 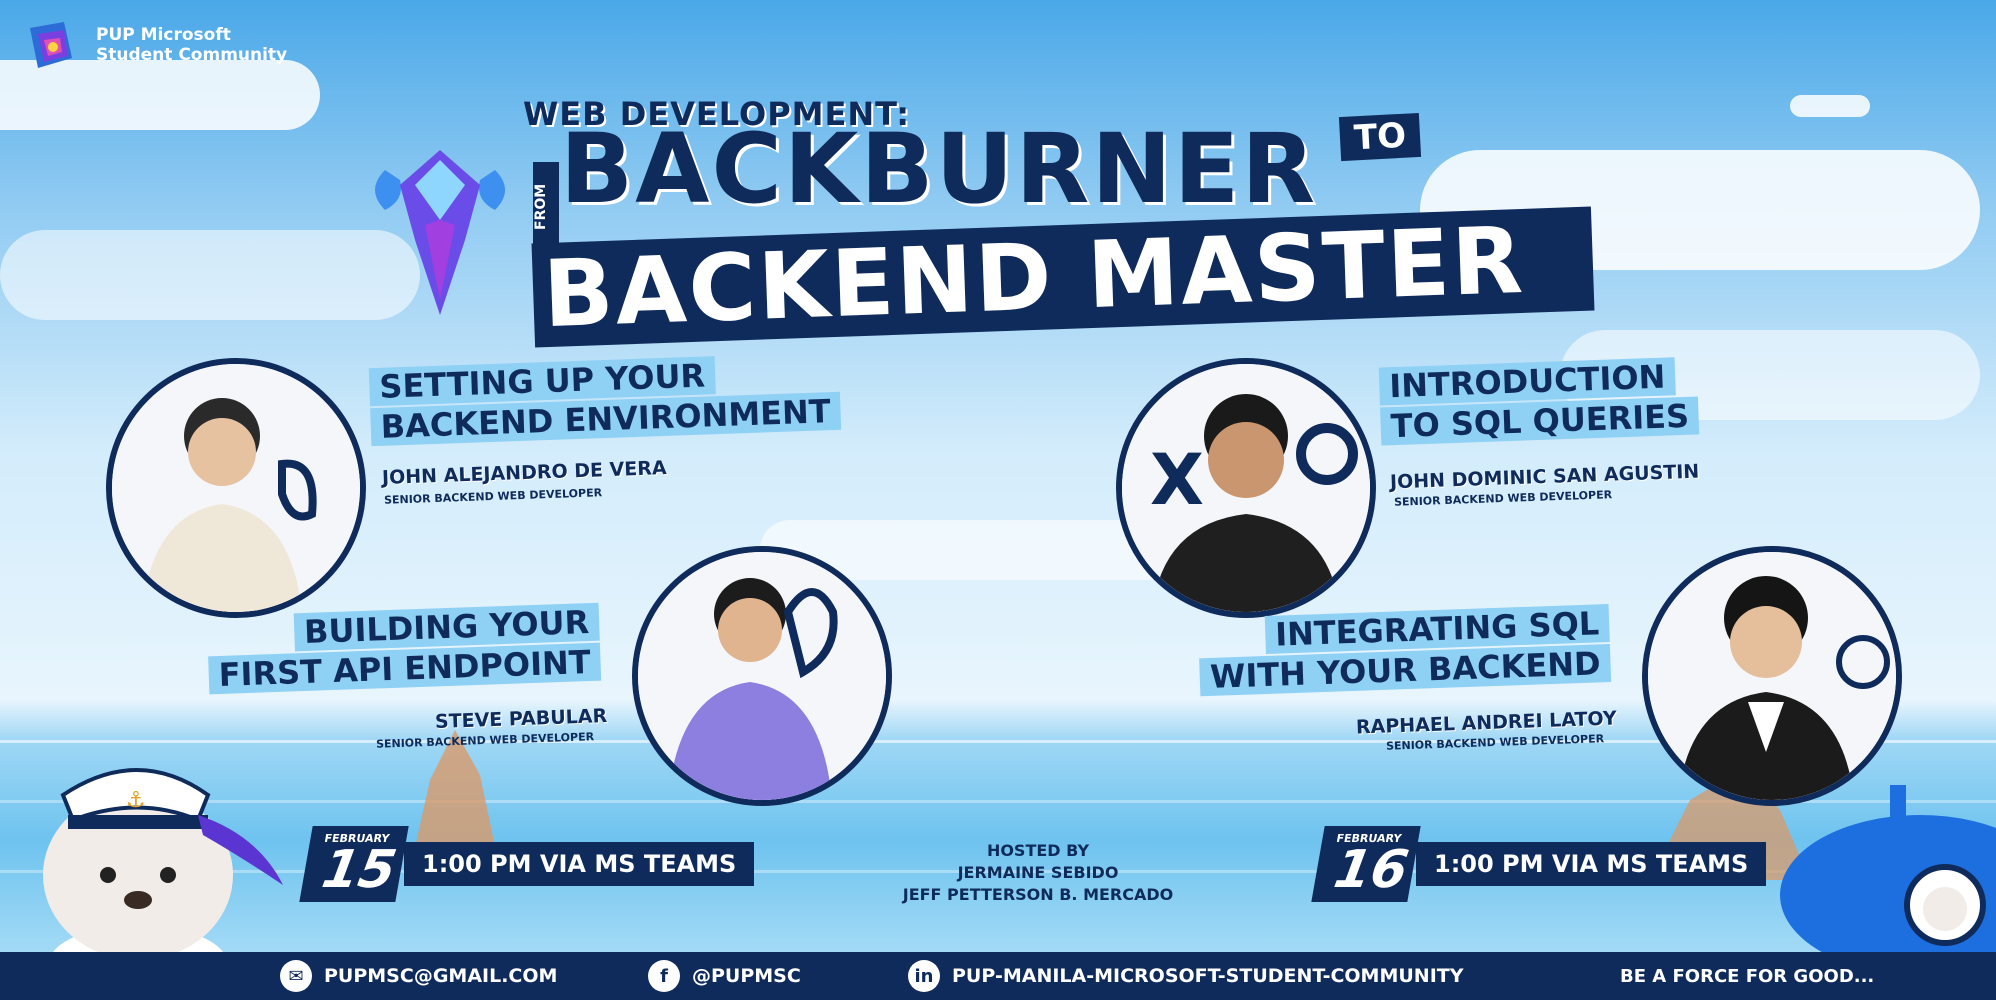 I want to click on facebook-icon: f, so click(x=664, y=976).